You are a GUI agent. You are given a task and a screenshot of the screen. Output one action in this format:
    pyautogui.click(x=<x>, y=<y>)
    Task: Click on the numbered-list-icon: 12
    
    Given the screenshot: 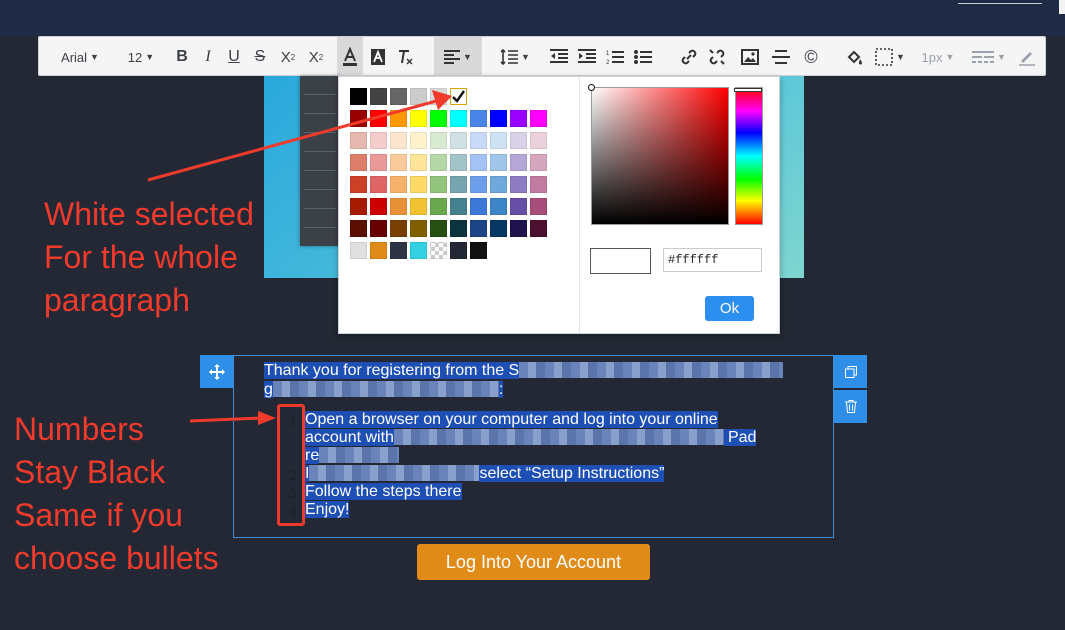 What is the action you would take?
    pyautogui.click(x=615, y=57)
    